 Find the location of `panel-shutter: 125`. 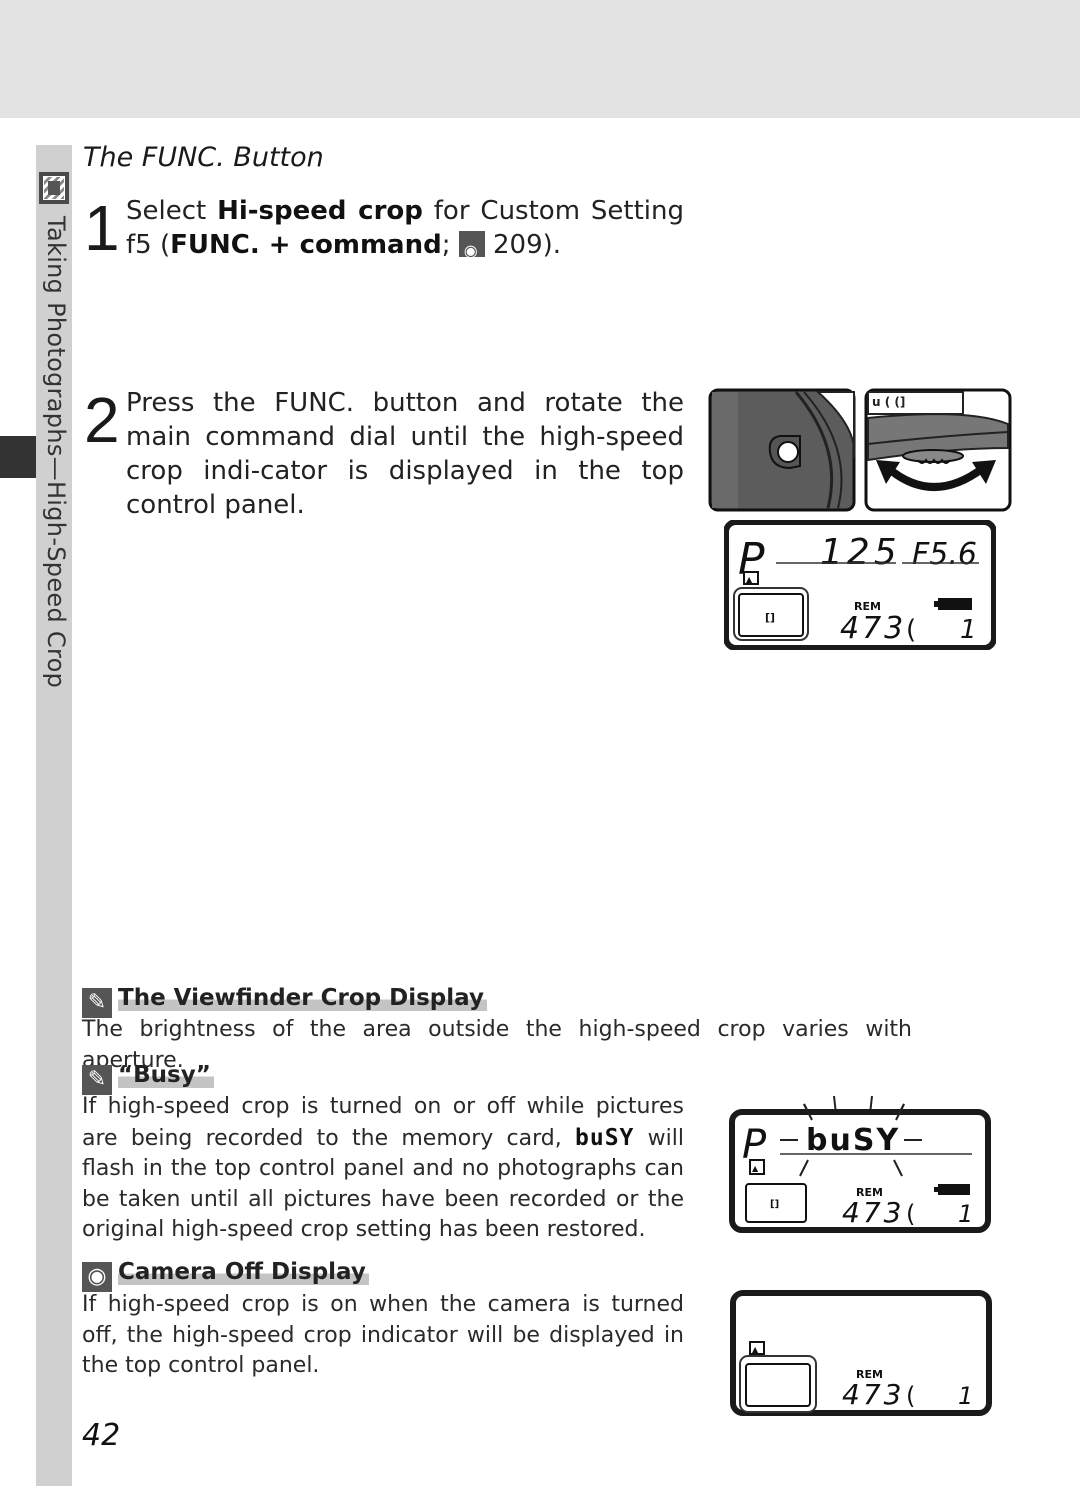

panel-shutter: 125 is located at coordinates (860, 552).